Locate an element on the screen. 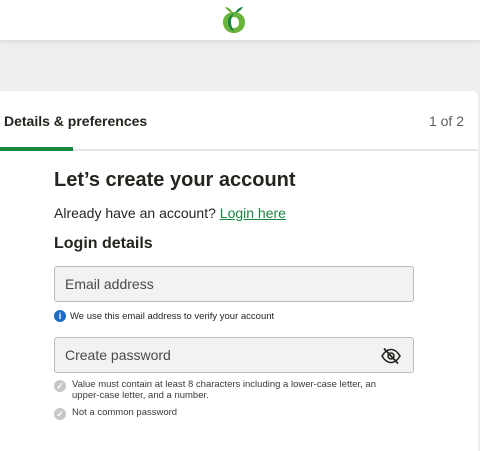 This screenshot has height=451, width=480. login-prompt: Already have an account? Login here is located at coordinates (170, 213).